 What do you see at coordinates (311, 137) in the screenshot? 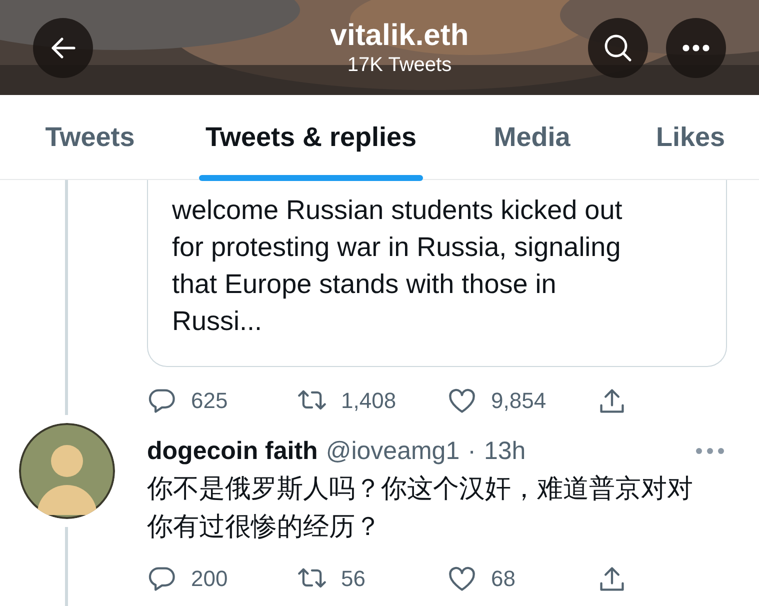
I see `profile-tab: Tweets & replies` at bounding box center [311, 137].